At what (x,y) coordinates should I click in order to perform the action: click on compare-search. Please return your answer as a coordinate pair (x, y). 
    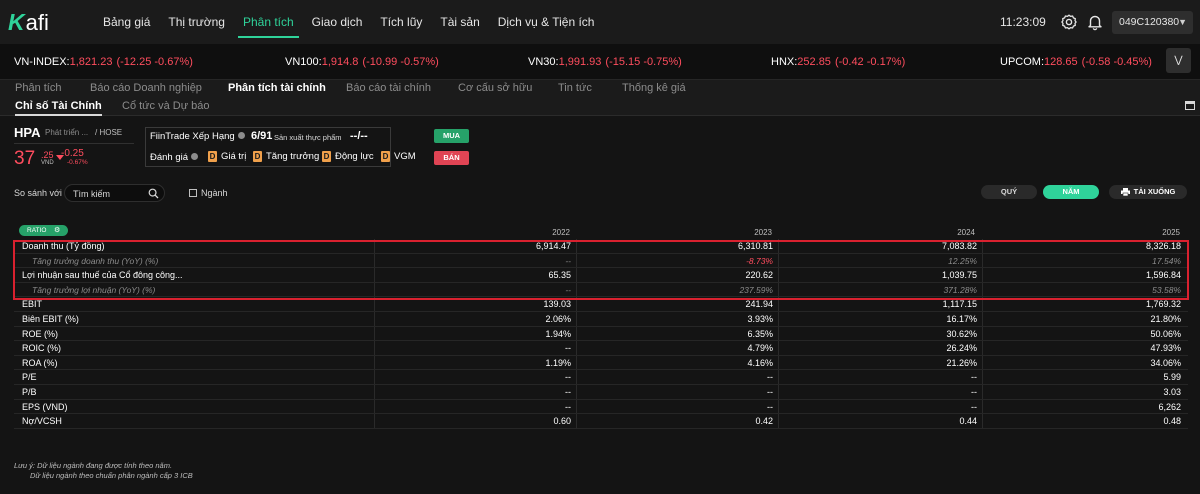
    Looking at the image, I should click on (114, 193).